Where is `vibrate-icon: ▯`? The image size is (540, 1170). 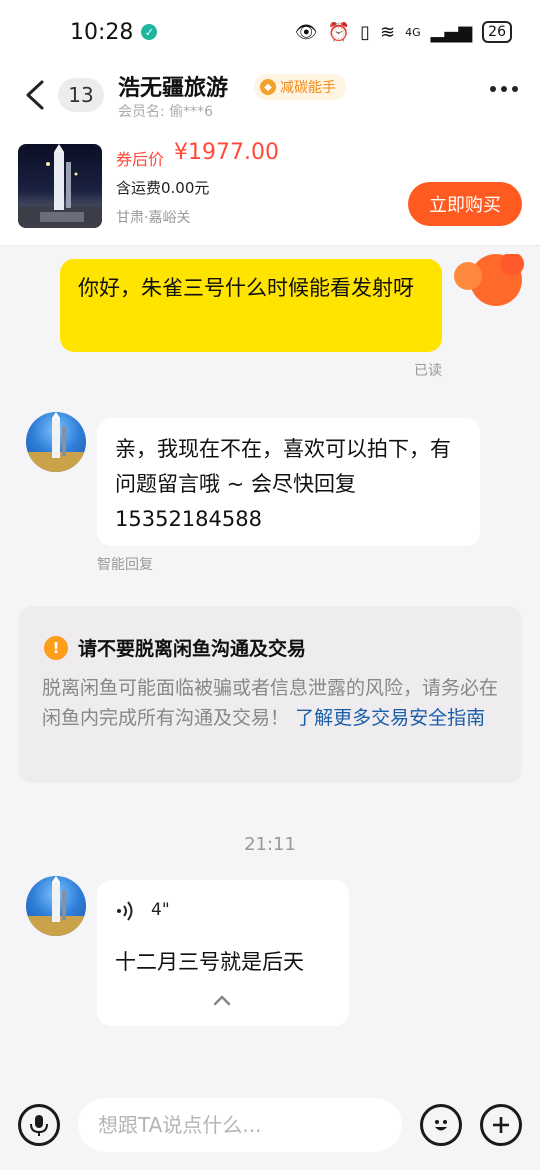 vibrate-icon: ▯ is located at coordinates (365, 32).